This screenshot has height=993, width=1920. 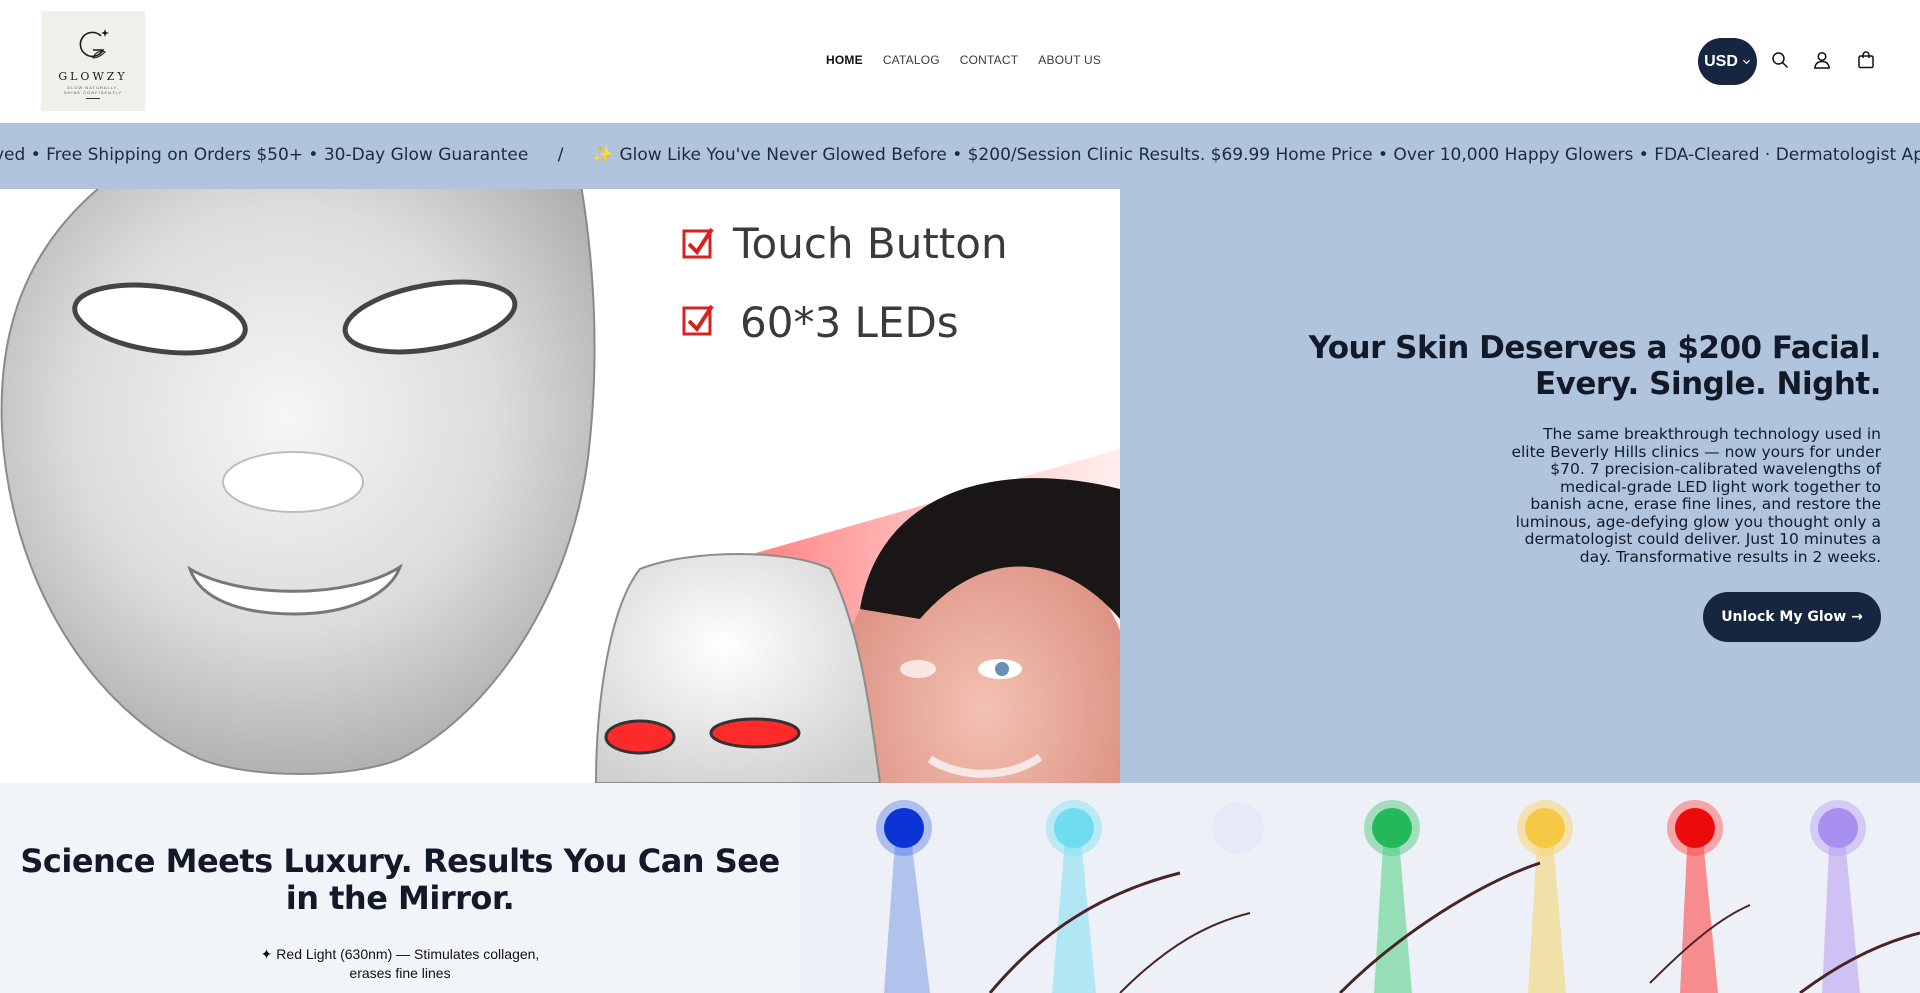 I want to click on search-icon, so click(x=1780, y=60).